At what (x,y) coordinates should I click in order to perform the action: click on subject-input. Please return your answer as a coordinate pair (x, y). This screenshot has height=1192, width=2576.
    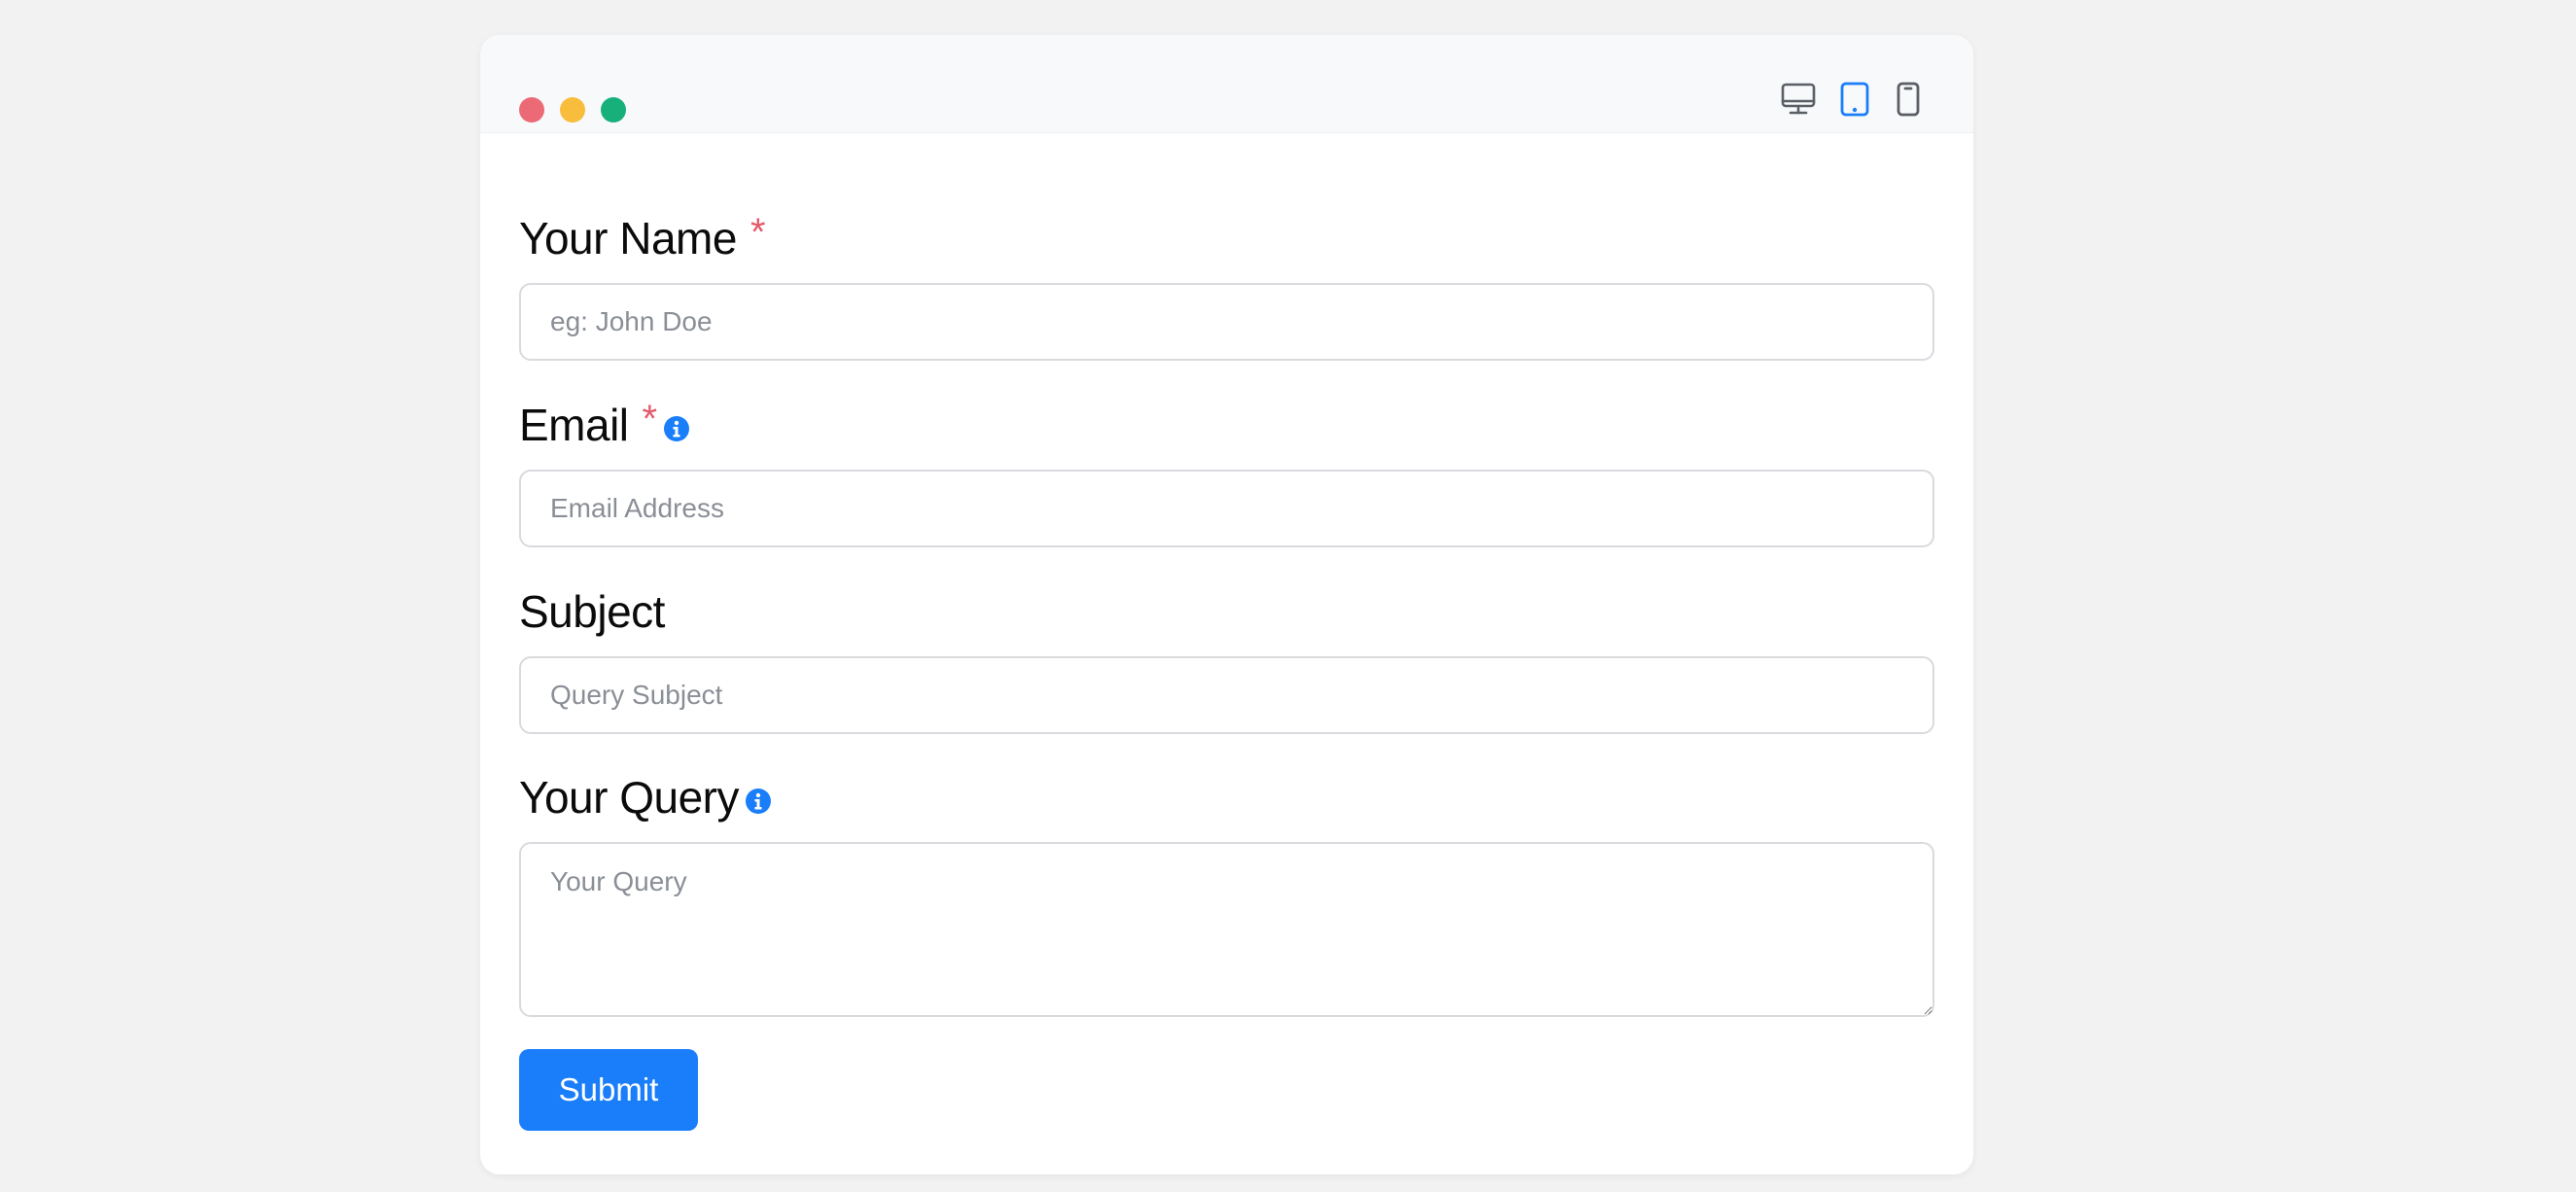
    Looking at the image, I should click on (1226, 695).